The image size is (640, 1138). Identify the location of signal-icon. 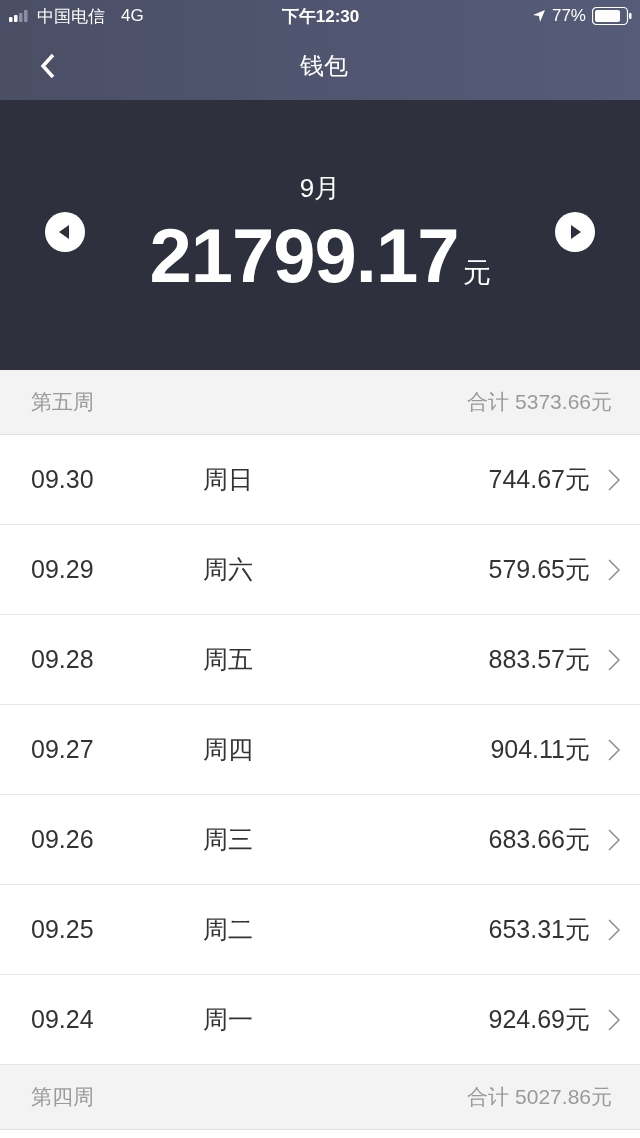
(20, 16).